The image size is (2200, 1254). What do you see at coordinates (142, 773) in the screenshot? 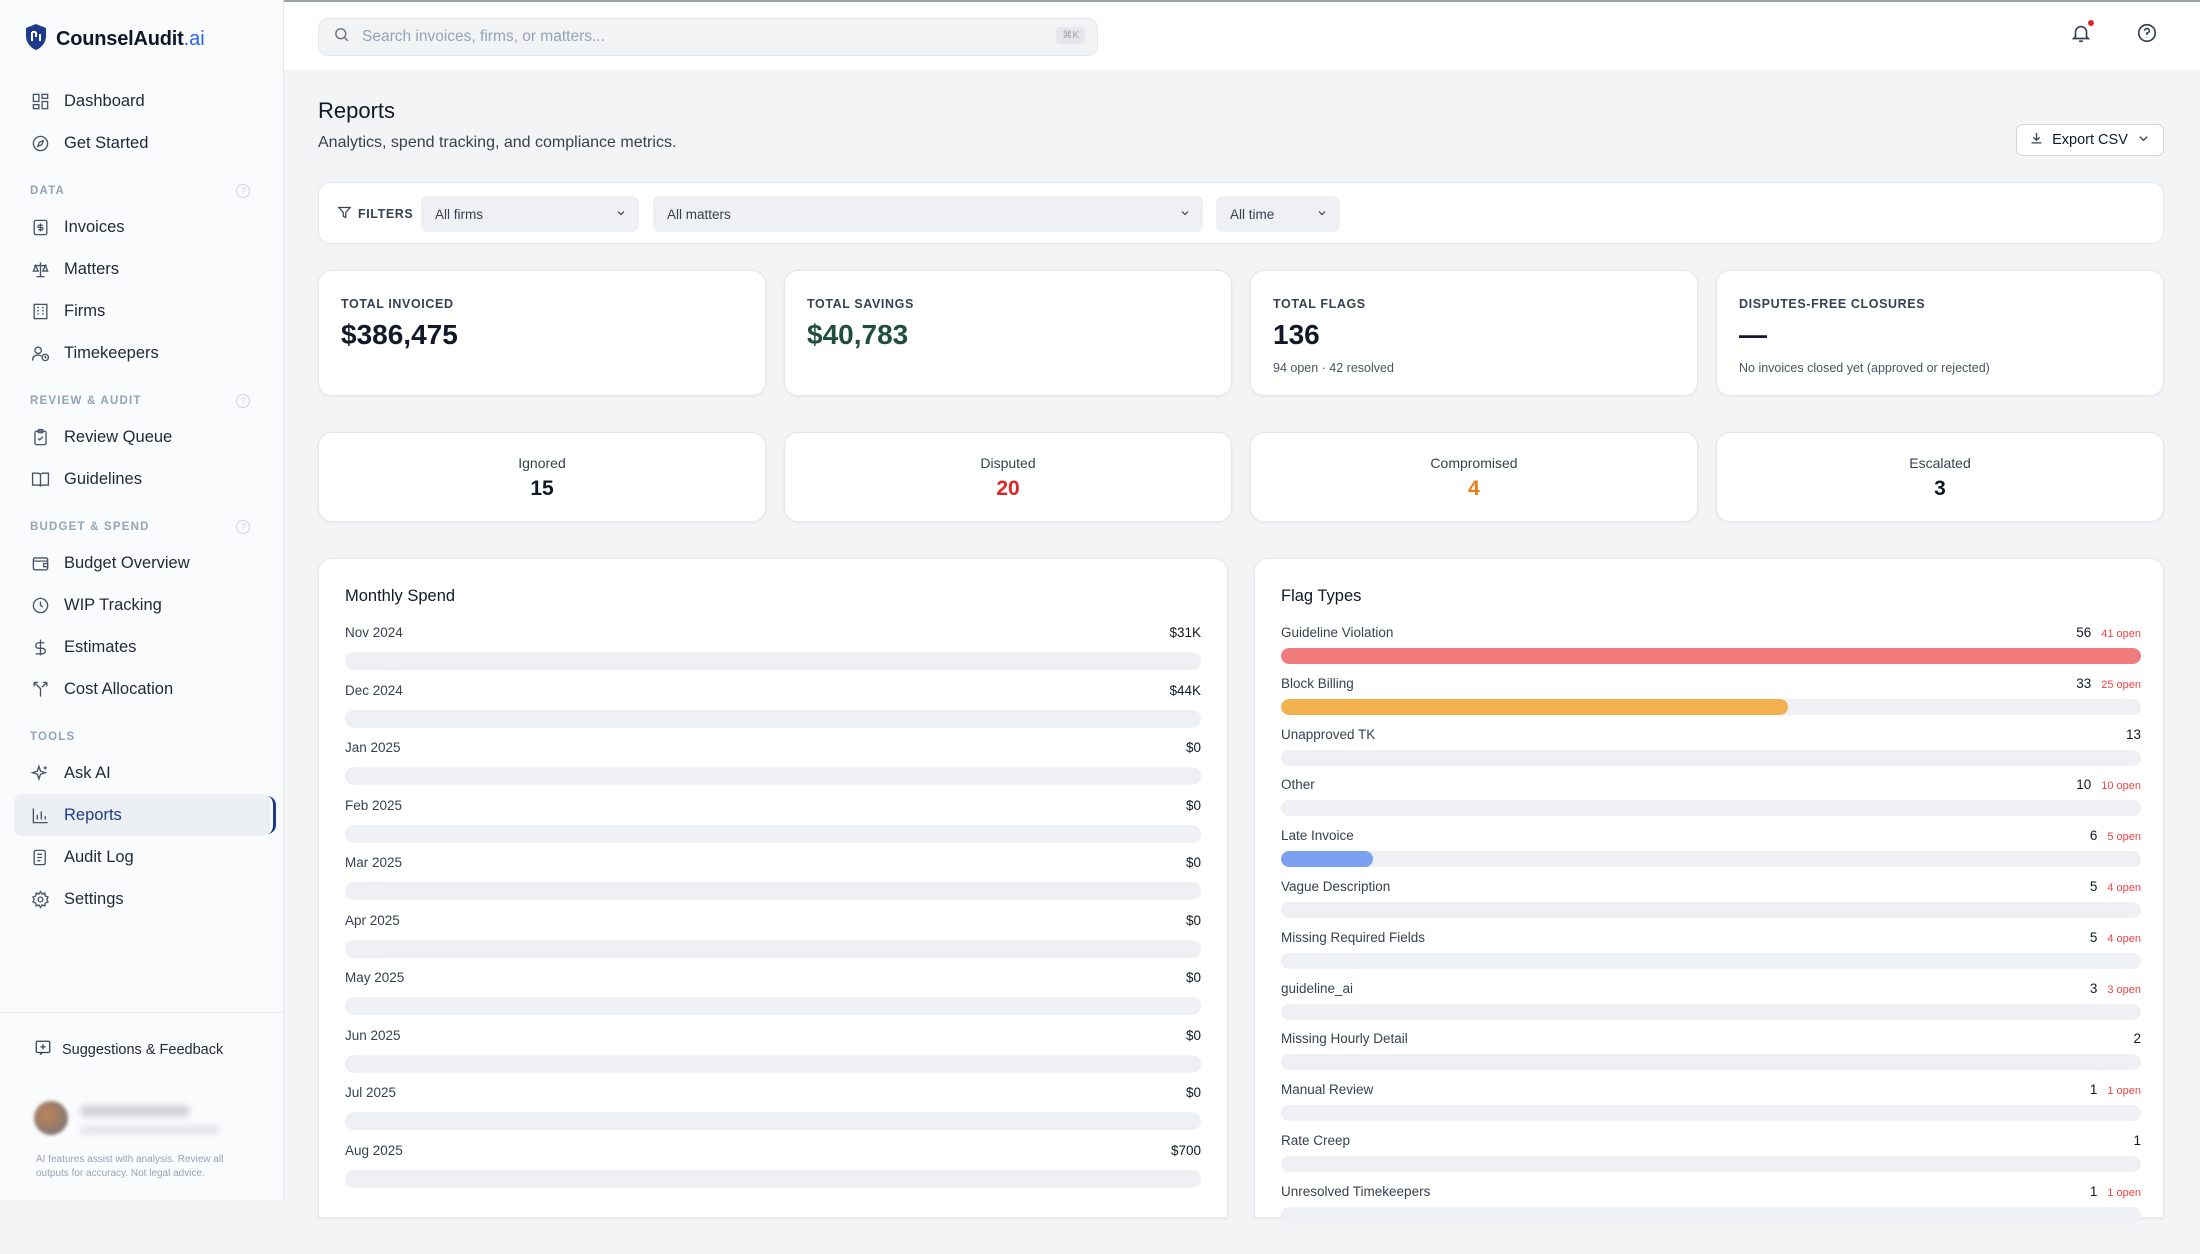
I see `sidebar-item-ask-ai: Ask AI` at bounding box center [142, 773].